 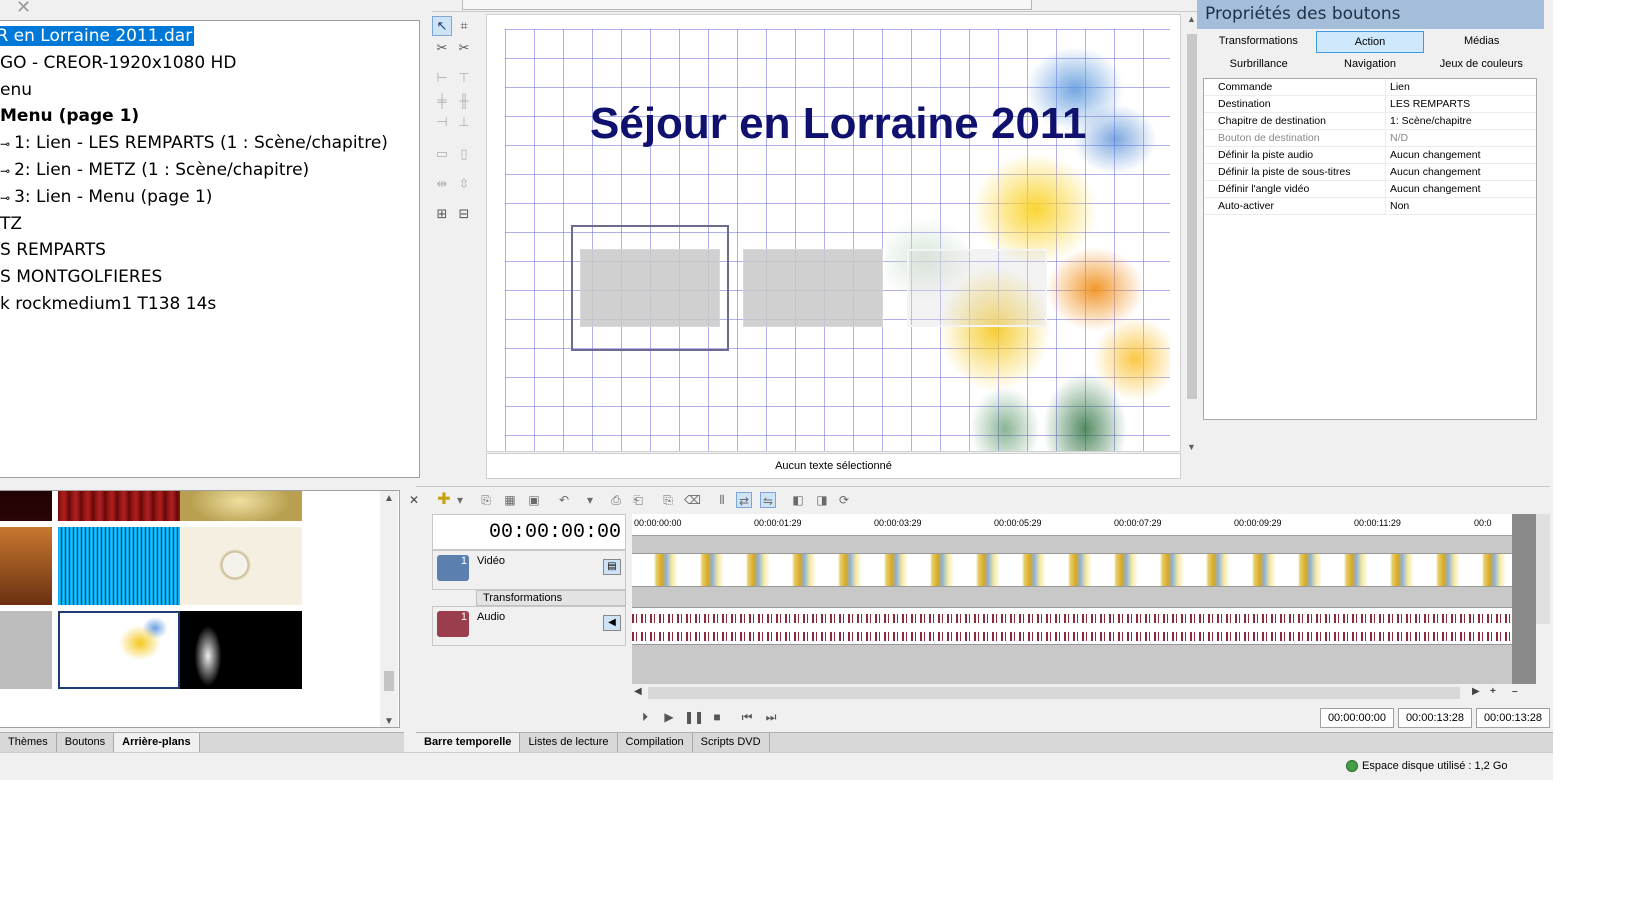 What do you see at coordinates (612, 567) in the screenshot?
I see `filmstrip-toggle-icon: ▤` at bounding box center [612, 567].